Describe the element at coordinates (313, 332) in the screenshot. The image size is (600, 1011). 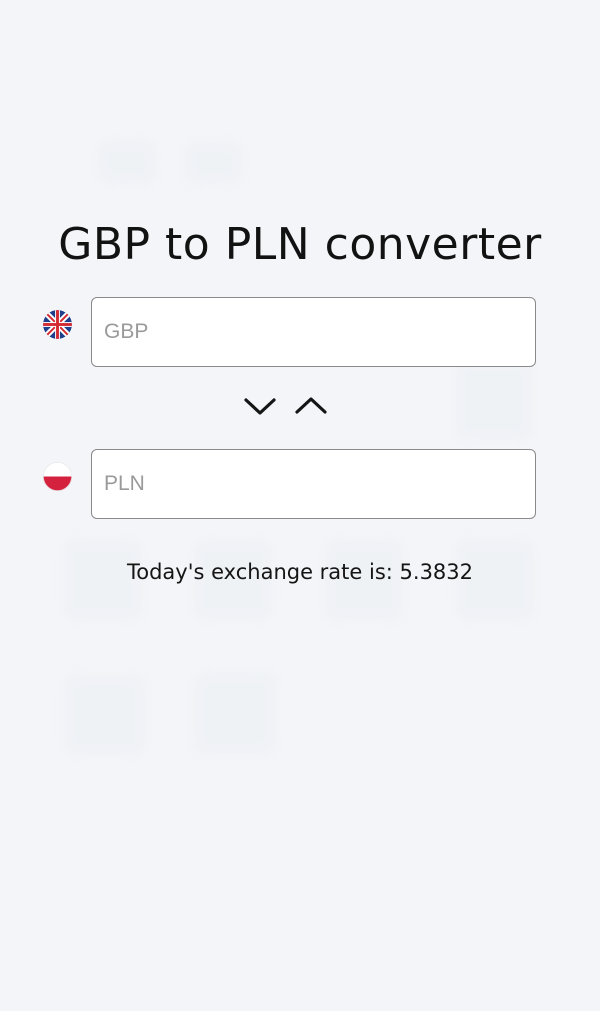
I see `gbp-input` at that location.